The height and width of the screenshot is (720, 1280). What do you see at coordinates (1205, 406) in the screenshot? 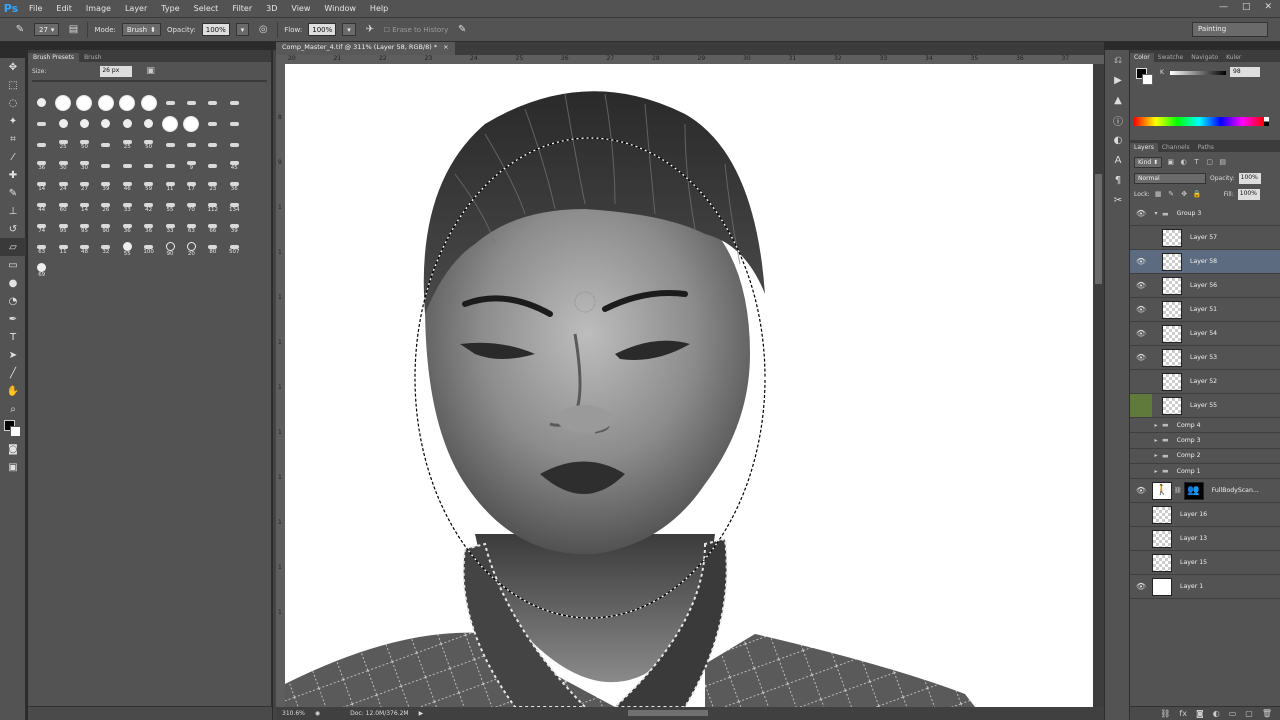
I see `layer-row: 👁 Layer 55` at bounding box center [1205, 406].